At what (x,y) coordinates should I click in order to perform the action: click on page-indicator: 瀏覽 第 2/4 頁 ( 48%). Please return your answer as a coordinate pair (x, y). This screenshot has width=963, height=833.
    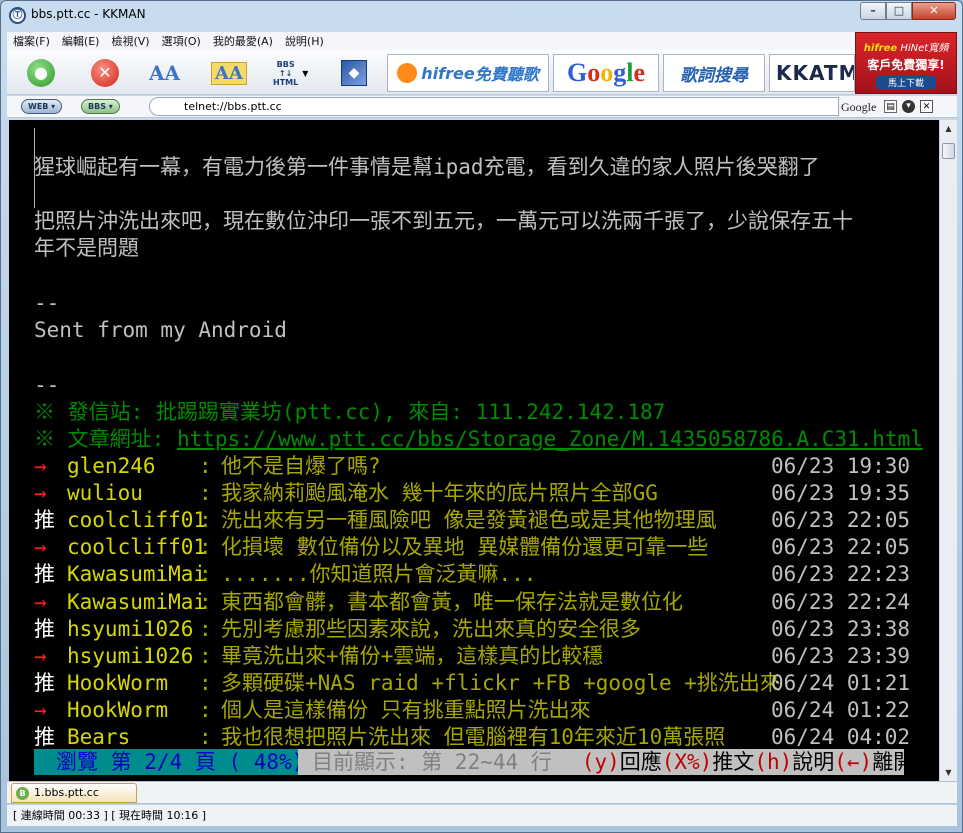
    Looking at the image, I should click on (169, 762).